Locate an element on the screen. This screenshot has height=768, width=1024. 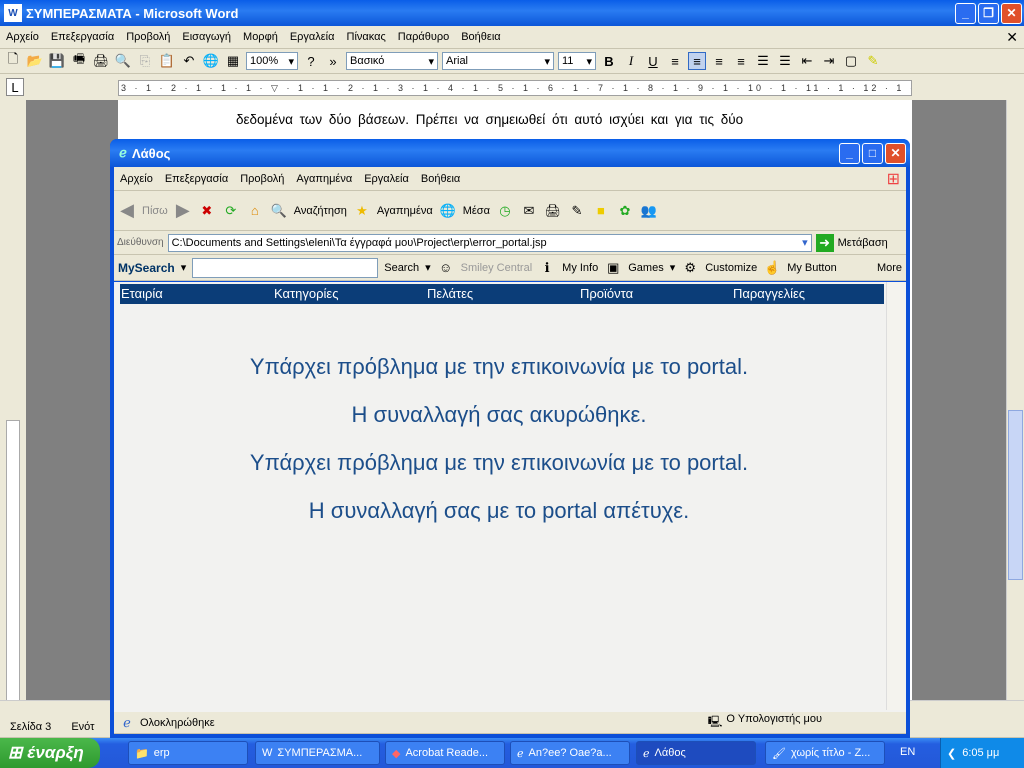
mysearch-input is located at coordinates (285, 267).